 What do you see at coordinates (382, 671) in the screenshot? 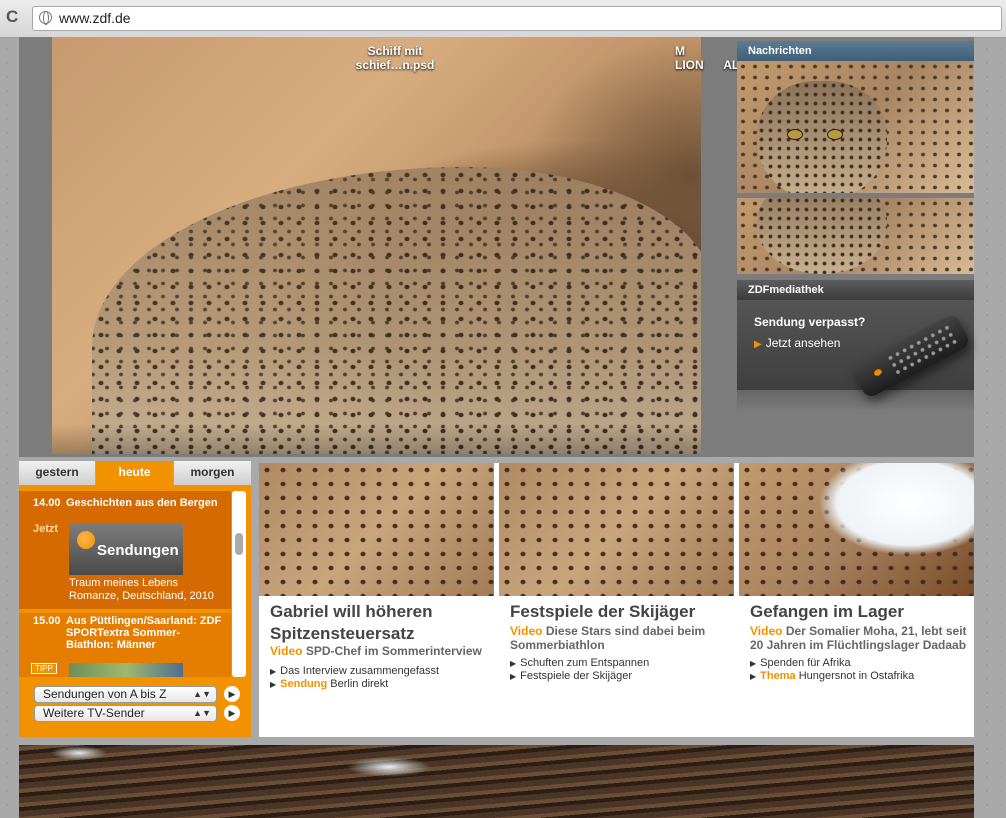
I see `teaser-link: ▶ Das Interview zusammengefasst` at bounding box center [382, 671].